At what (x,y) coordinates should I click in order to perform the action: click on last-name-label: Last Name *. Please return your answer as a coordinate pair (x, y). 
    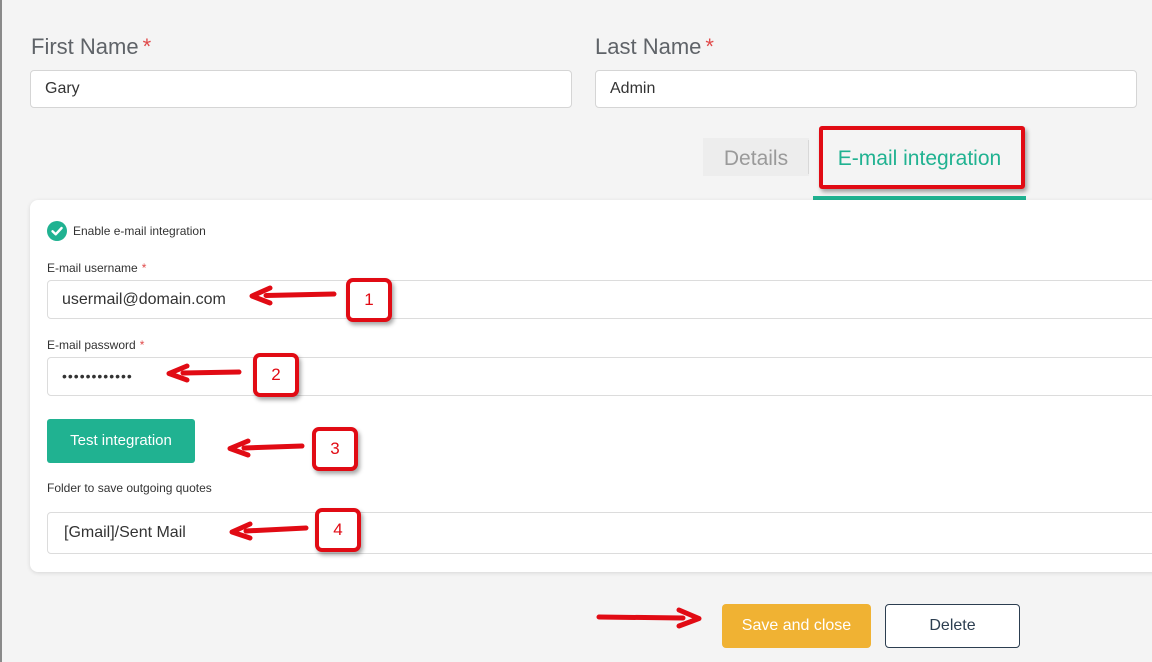
    Looking at the image, I should click on (654, 47).